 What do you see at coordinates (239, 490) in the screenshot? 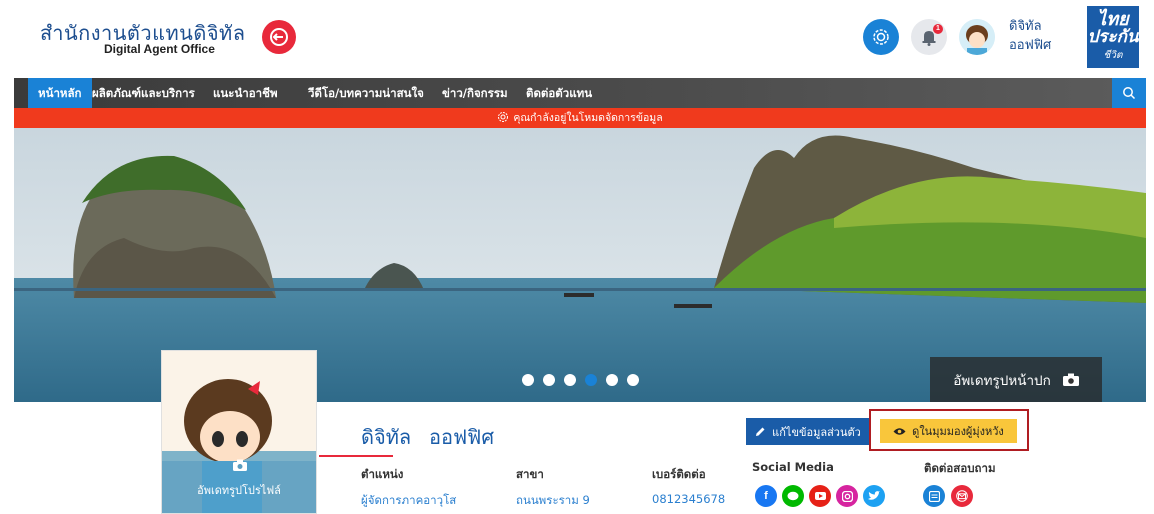
I see `update-profile-label: อัพเดทรูปโปรไฟล์` at bounding box center [239, 490].